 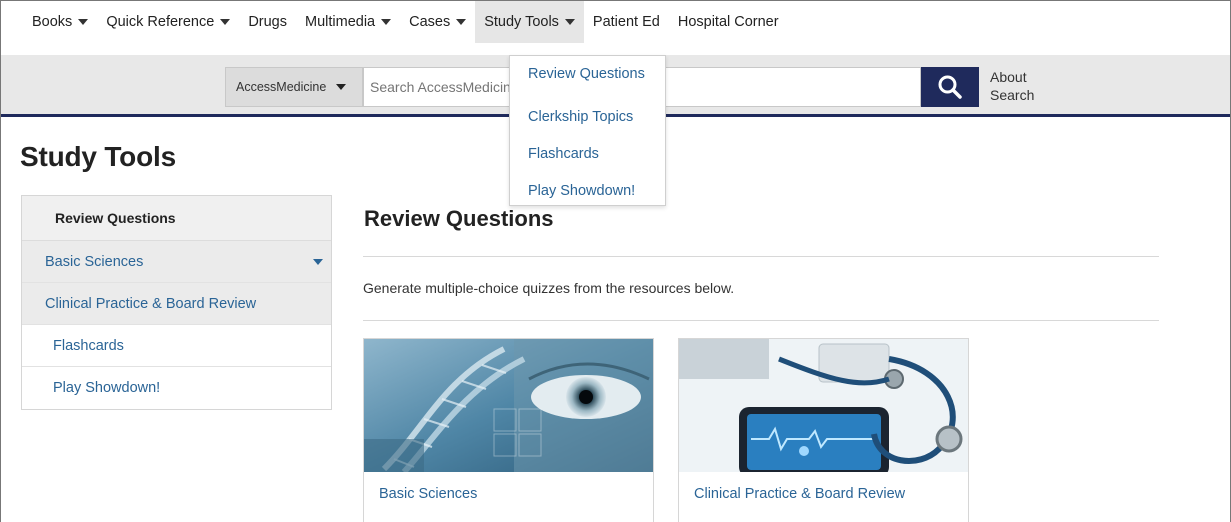 I want to click on nav-books: Books, so click(x=60, y=22).